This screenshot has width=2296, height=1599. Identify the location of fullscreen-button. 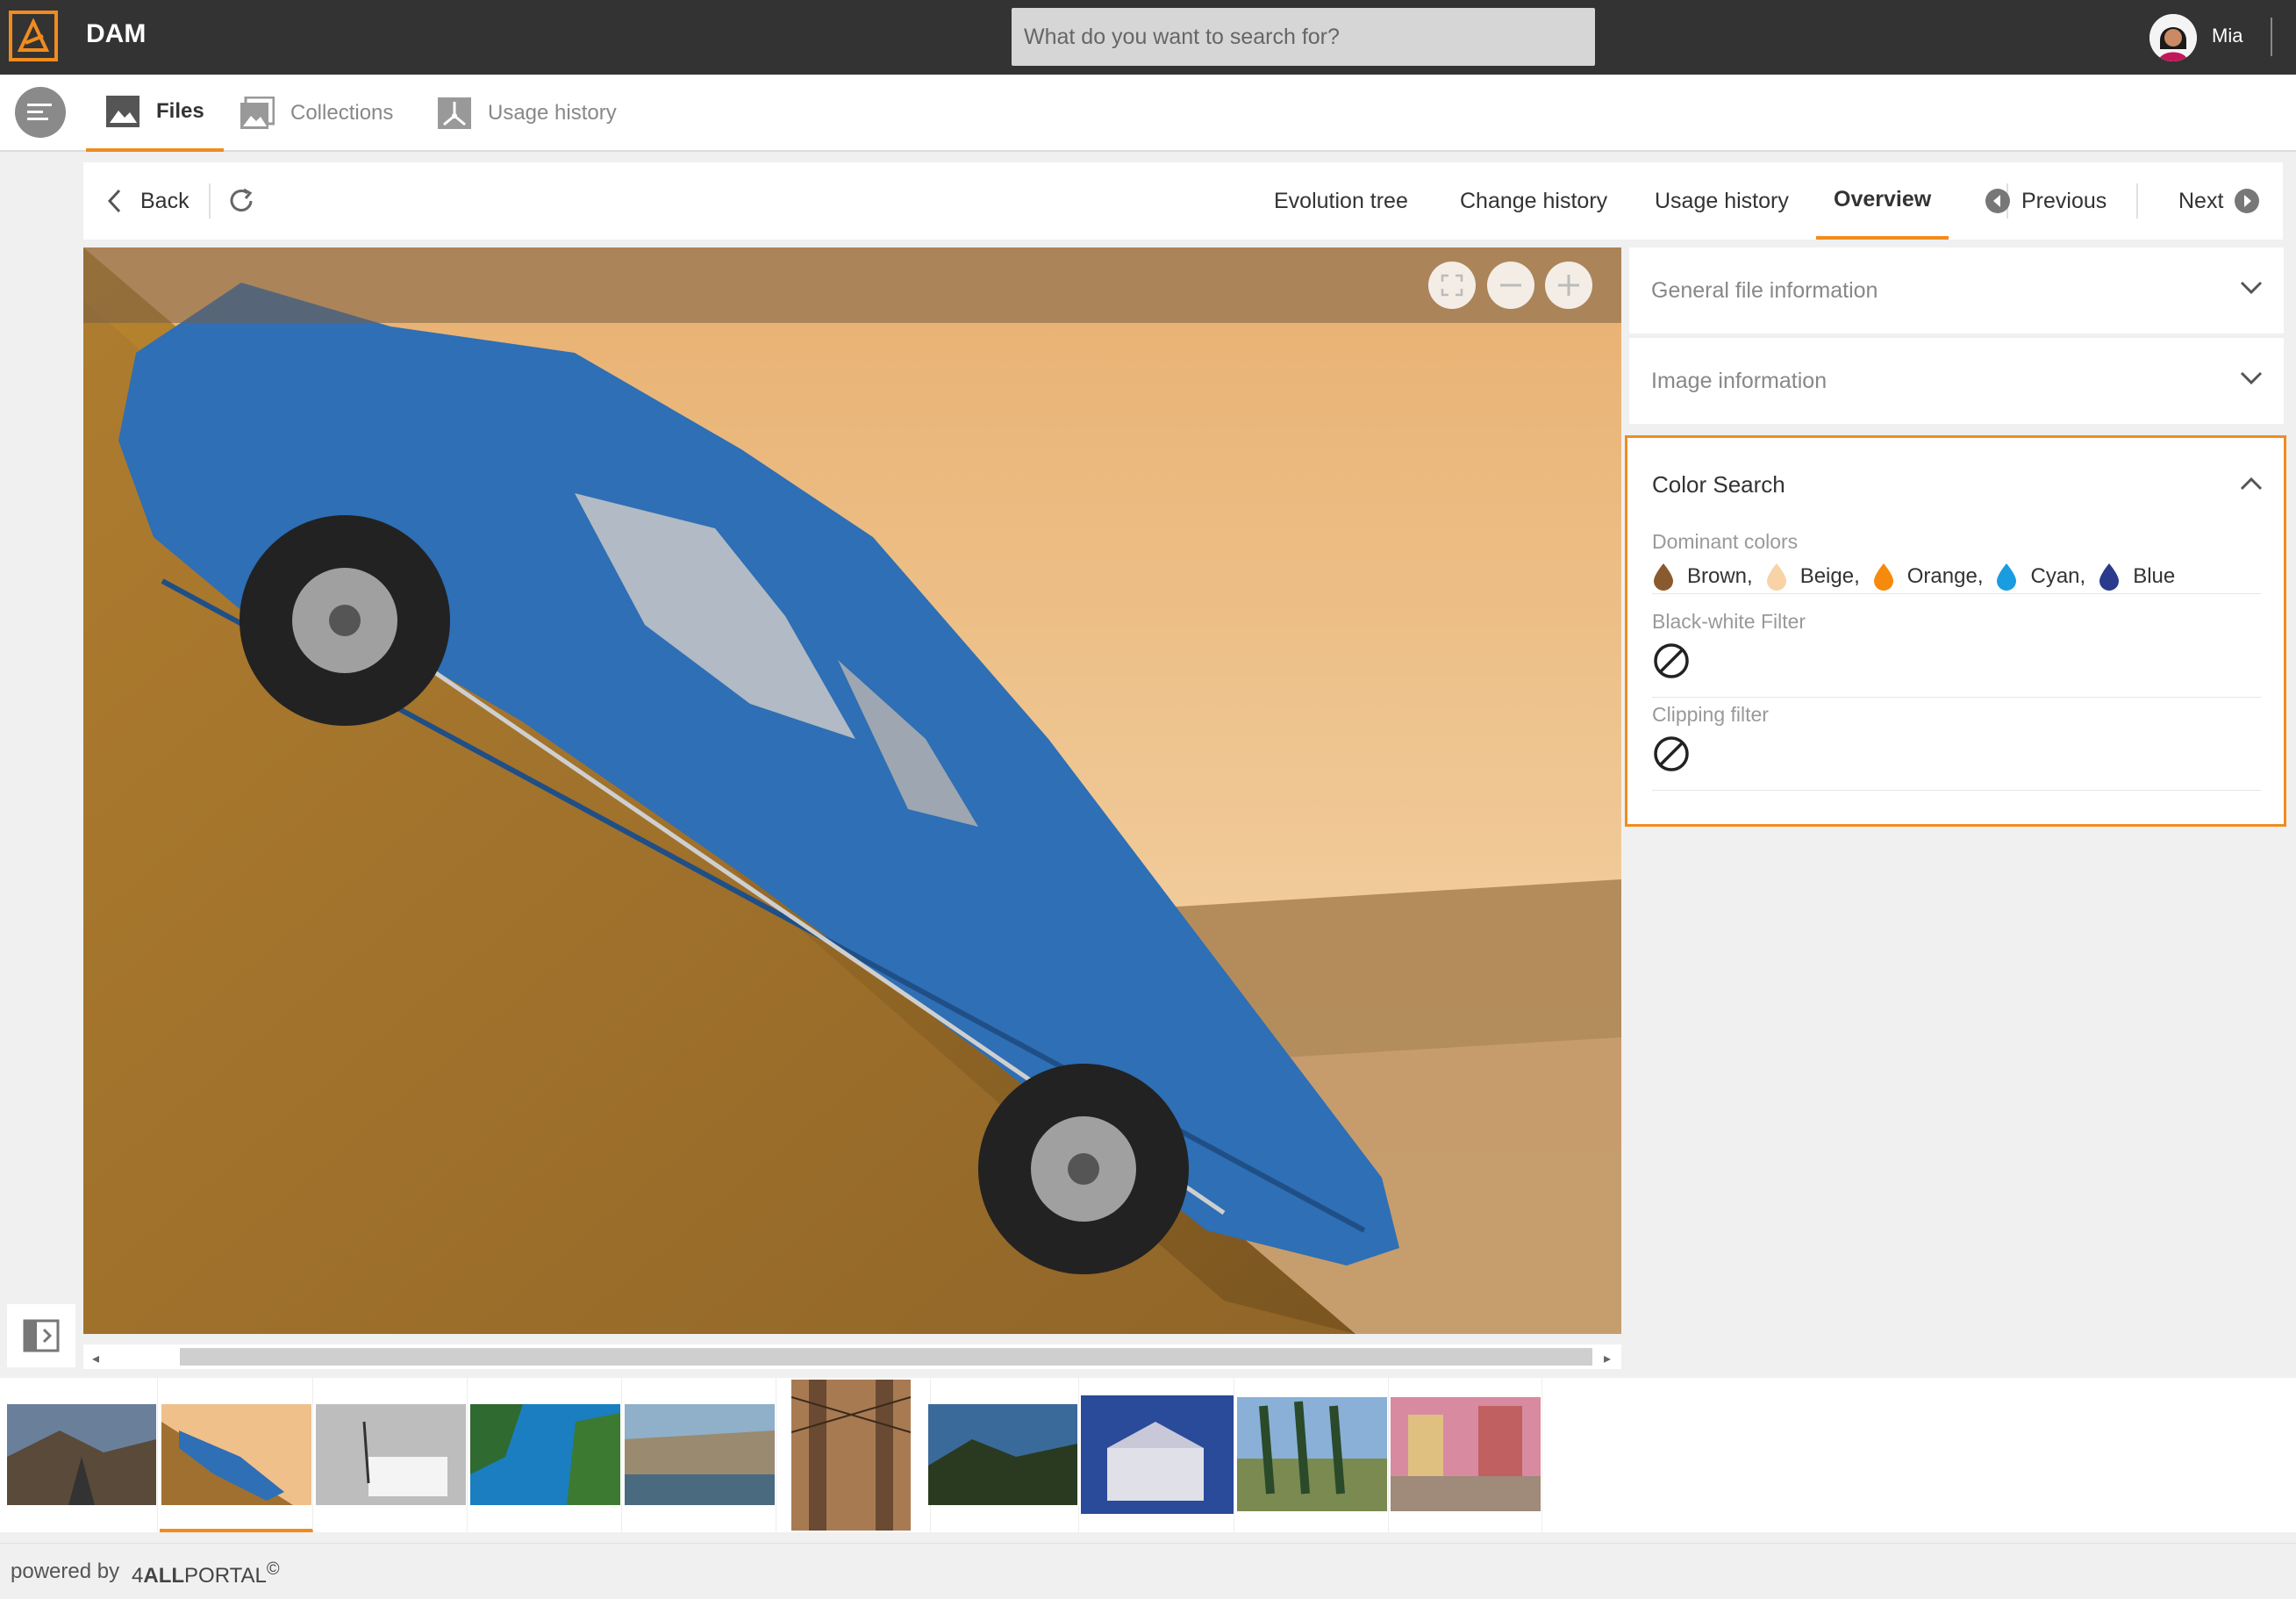
(1452, 285).